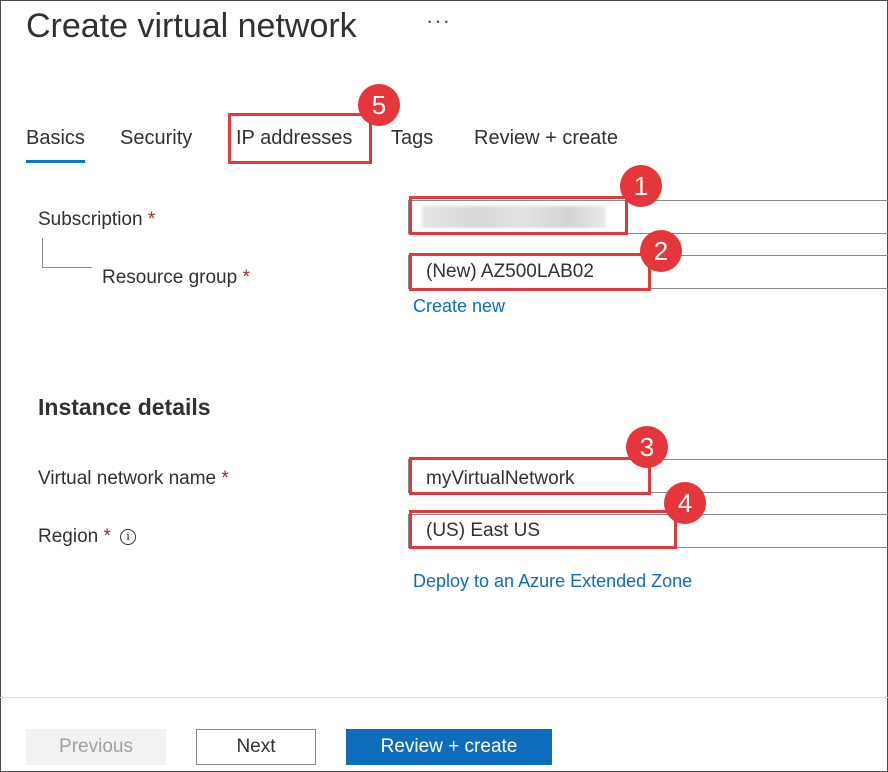 The height and width of the screenshot is (772, 888). I want to click on tree-connector-horizontal, so click(67, 267).